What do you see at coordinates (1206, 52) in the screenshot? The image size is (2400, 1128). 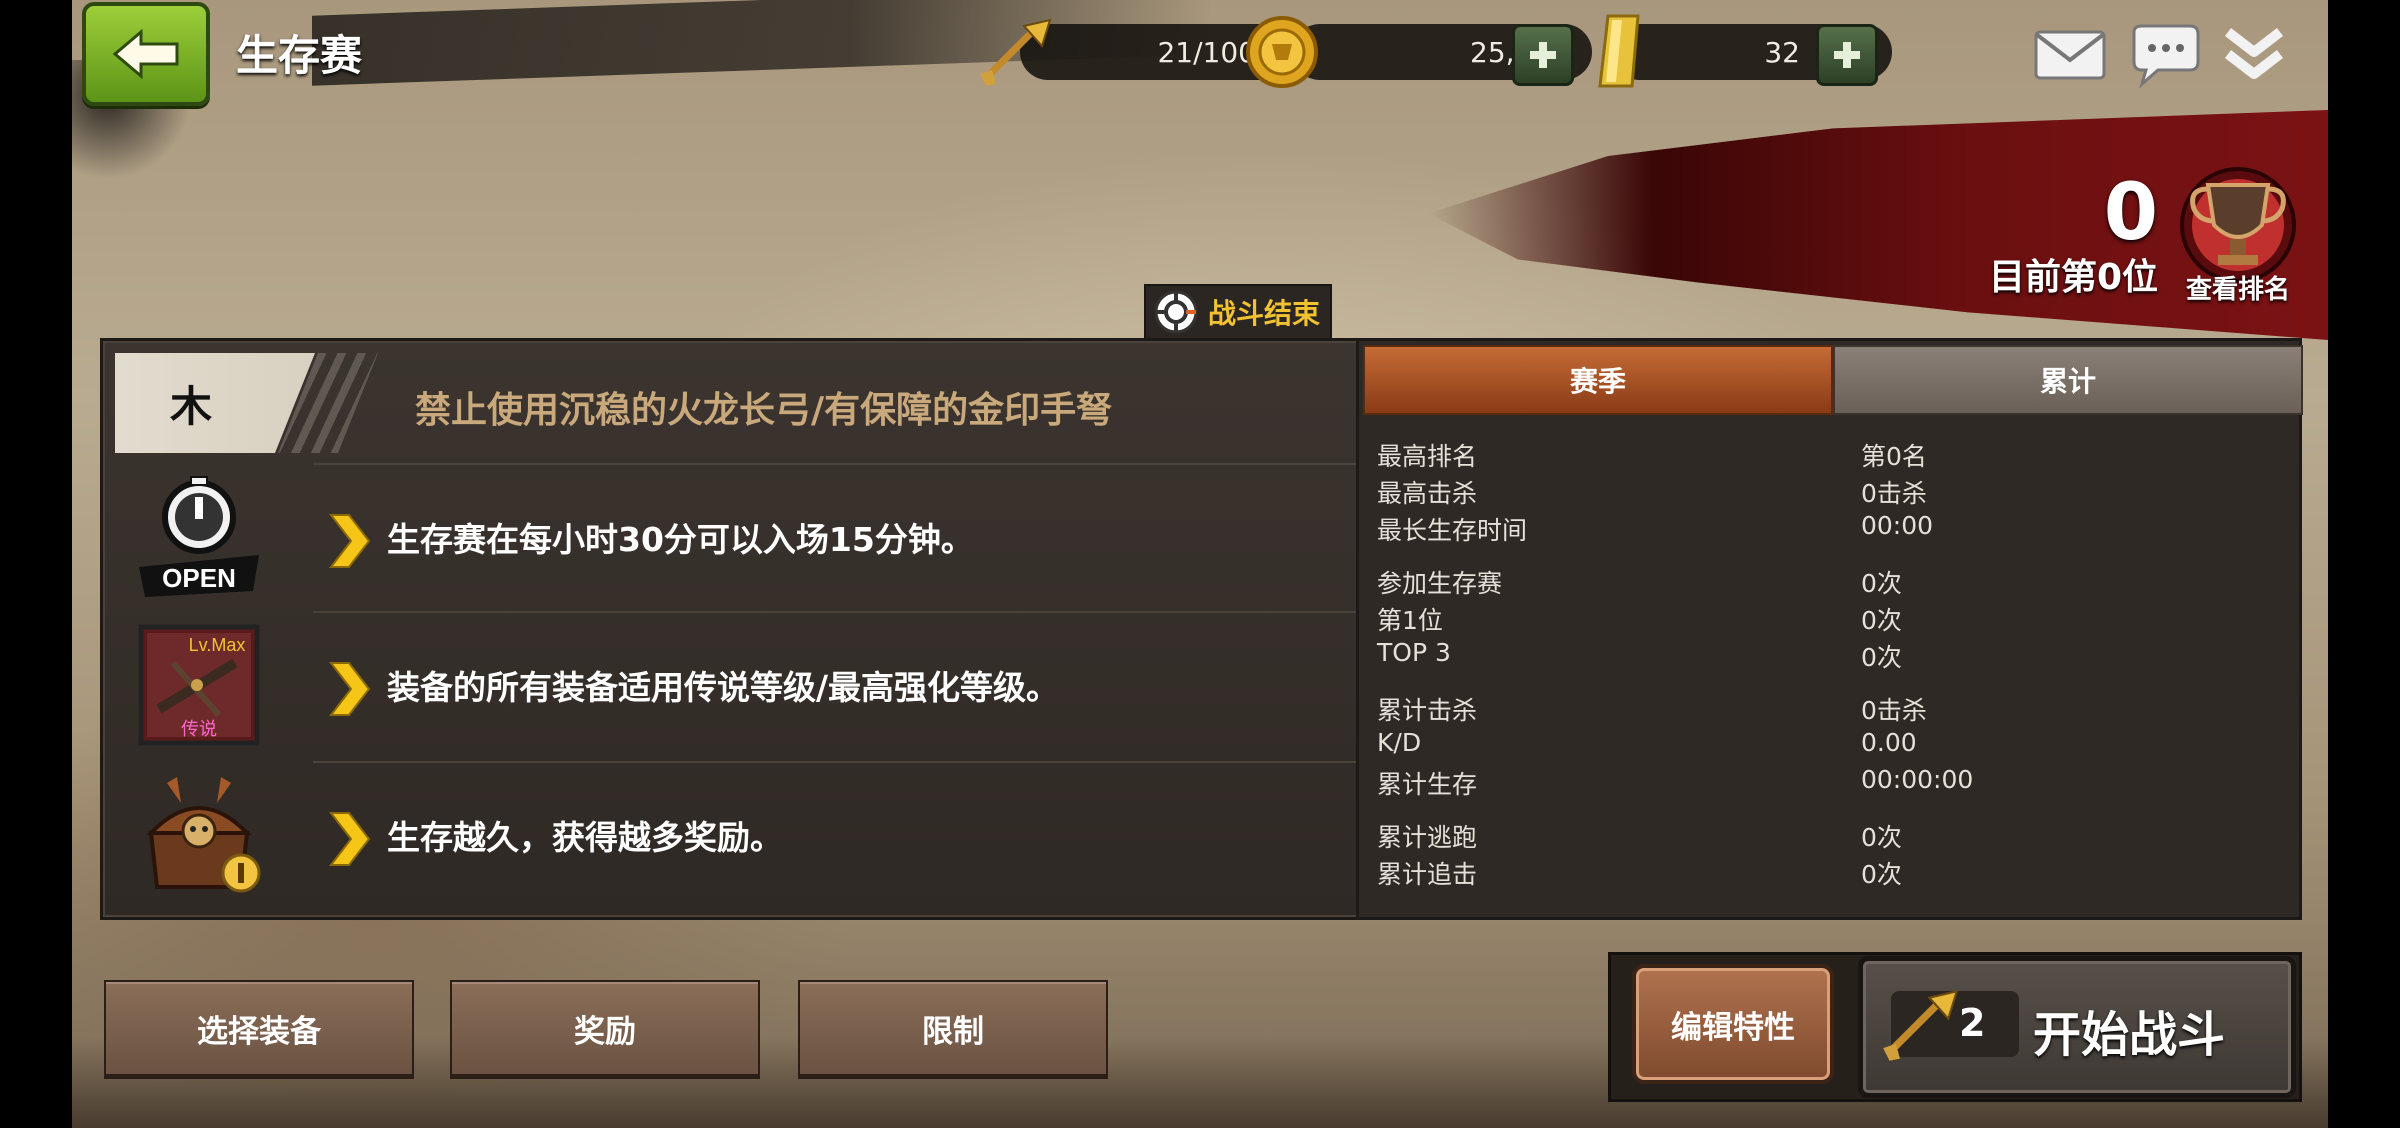 I see `energy-value: 21/100` at bounding box center [1206, 52].